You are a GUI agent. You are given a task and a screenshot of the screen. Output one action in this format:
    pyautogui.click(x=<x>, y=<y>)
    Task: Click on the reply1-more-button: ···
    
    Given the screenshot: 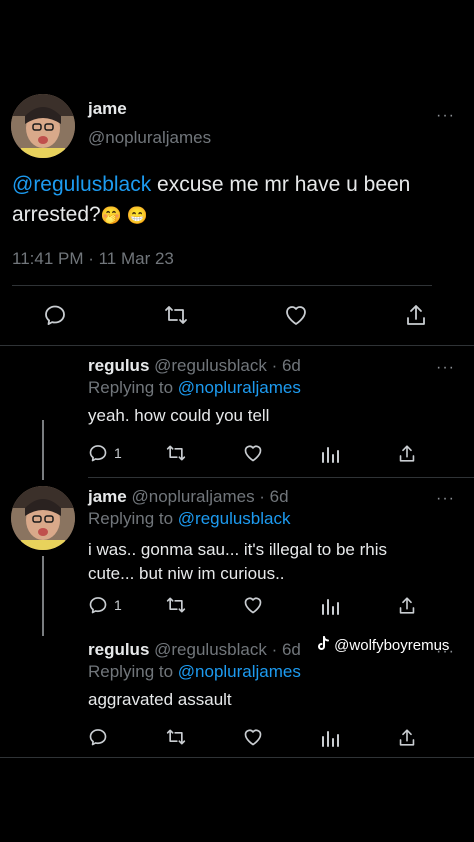 What is the action you would take?
    pyautogui.click(x=445, y=368)
    